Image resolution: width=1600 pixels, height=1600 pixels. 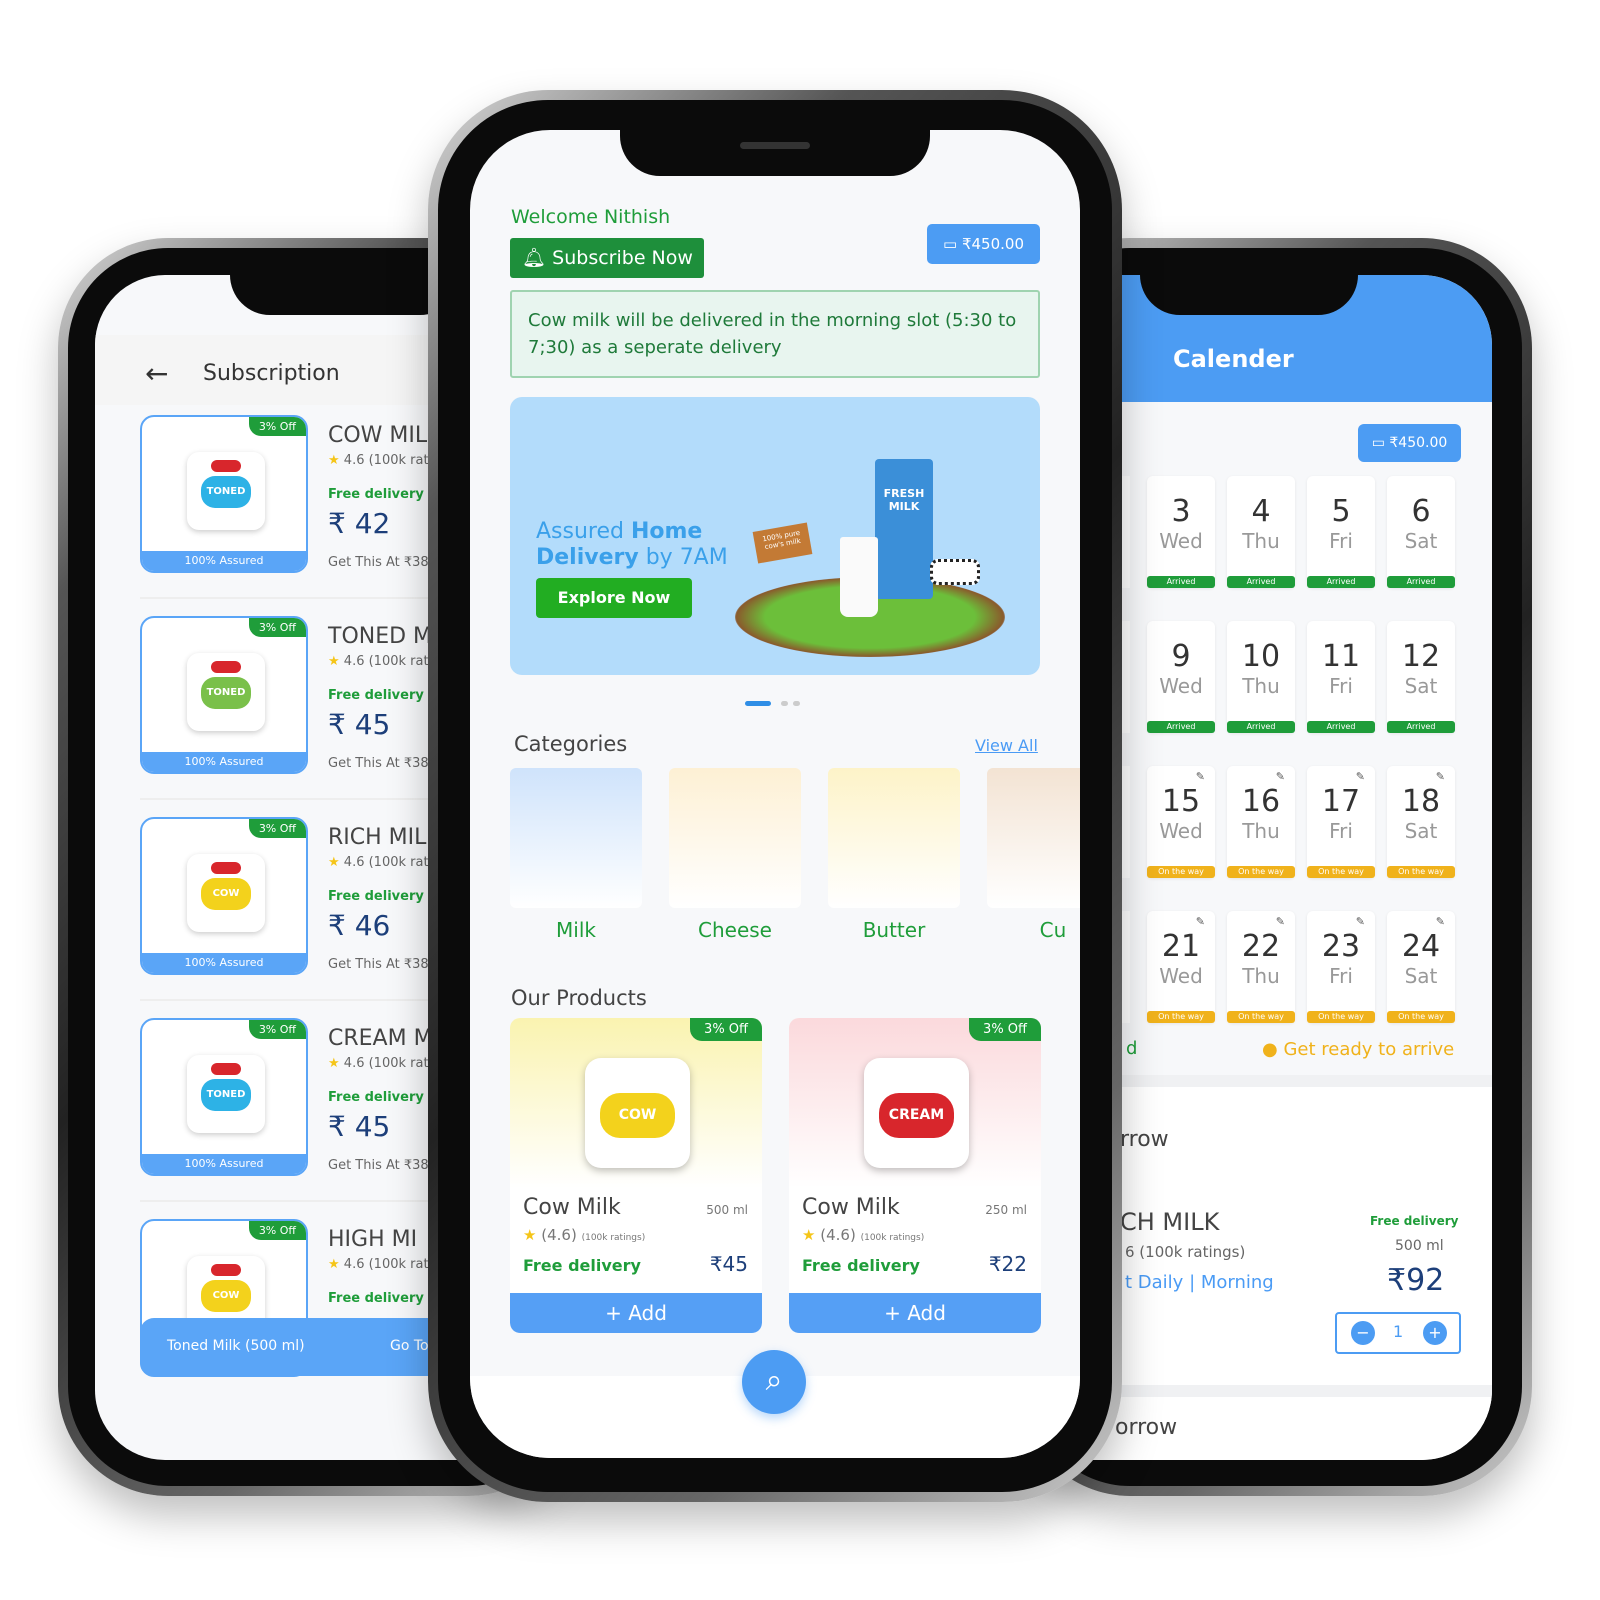 I want to click on quantity-stepper: − 1 +, so click(x=1398, y=1333).